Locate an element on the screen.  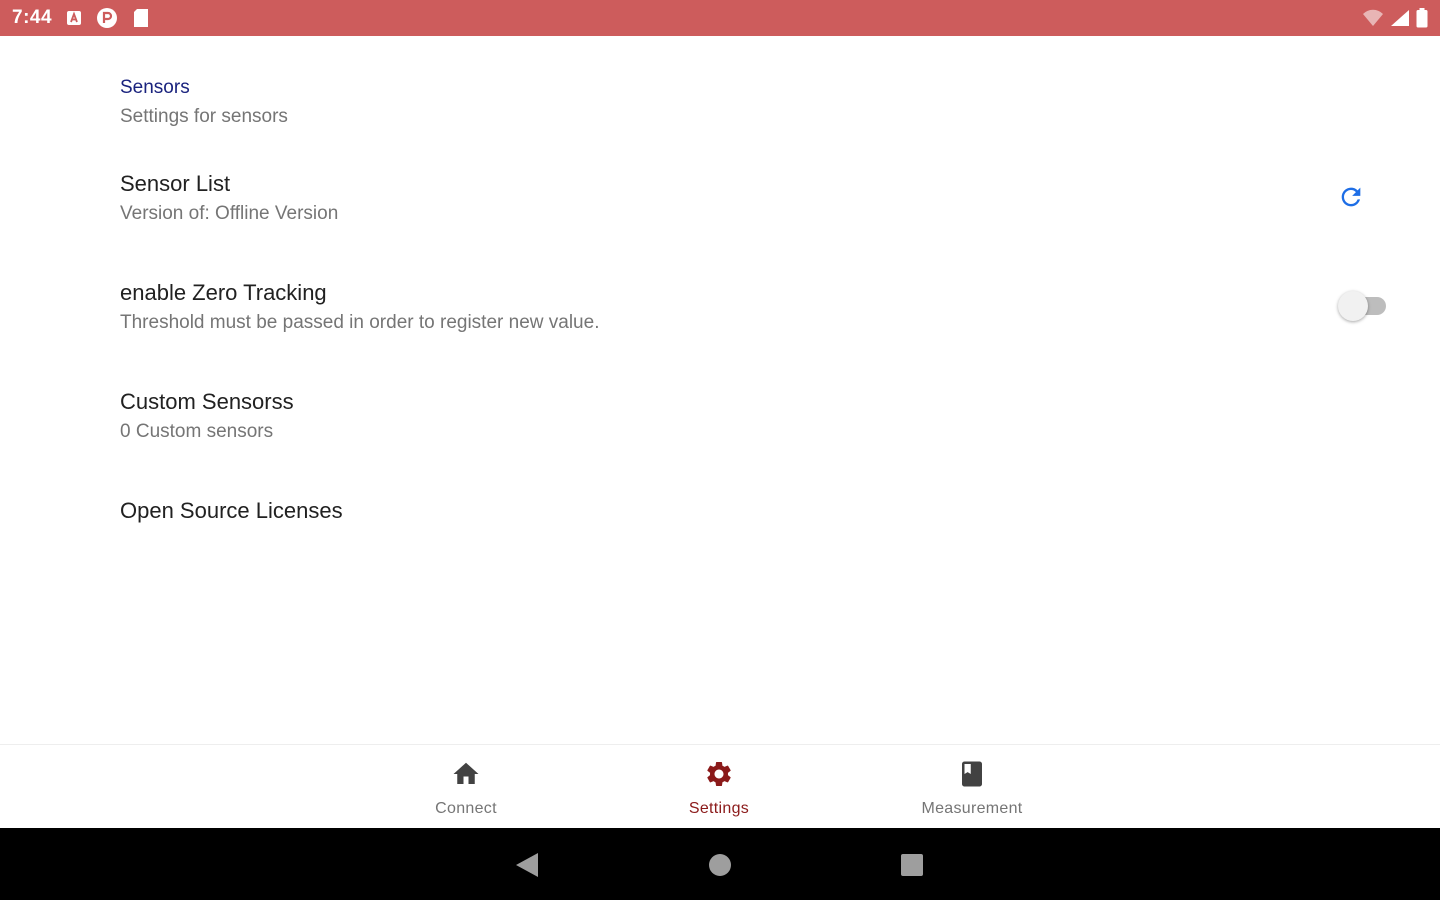
nav-item-settings: Settings is located at coordinates (719, 787).